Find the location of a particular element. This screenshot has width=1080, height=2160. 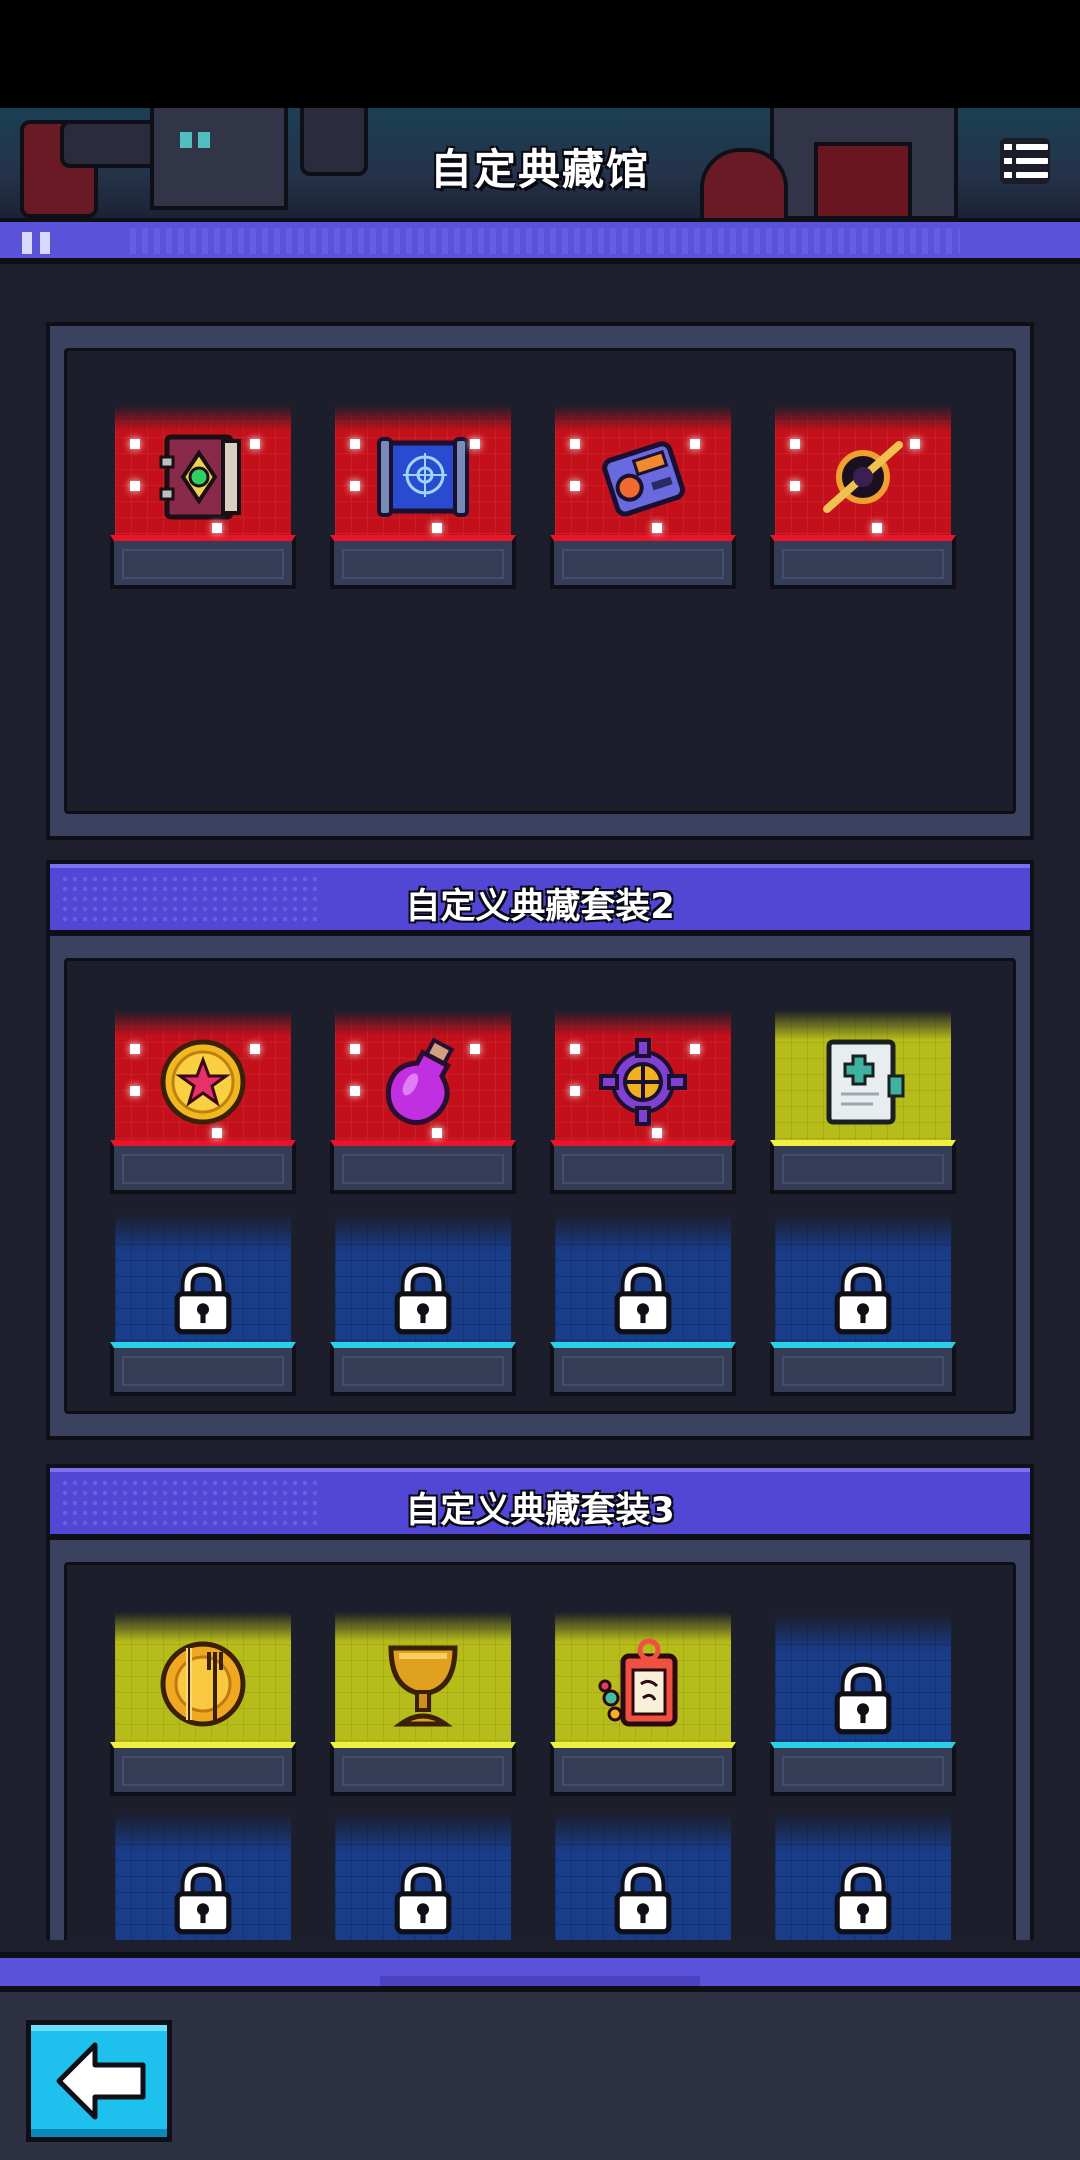

purple-gear-icon is located at coordinates (643, 1082).